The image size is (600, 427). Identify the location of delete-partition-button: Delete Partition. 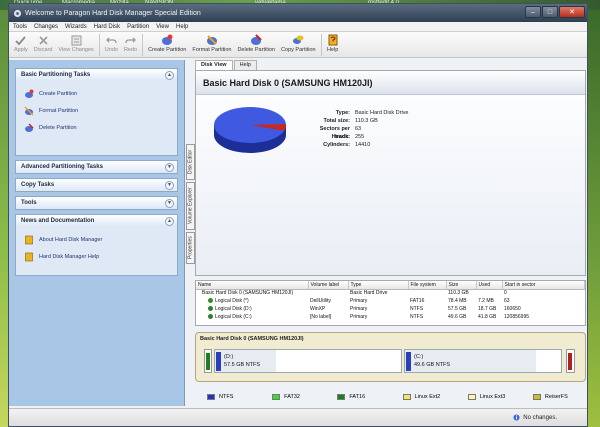
(256, 44).